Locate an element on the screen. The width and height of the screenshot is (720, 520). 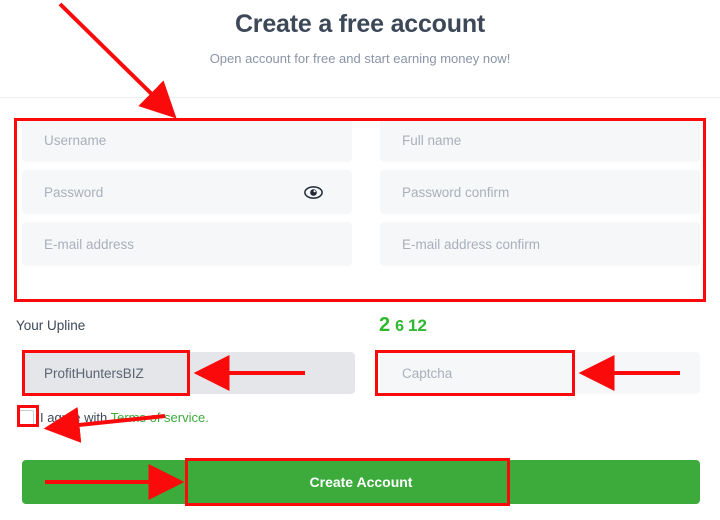
page-title: Create a free account is located at coordinates (360, 24).